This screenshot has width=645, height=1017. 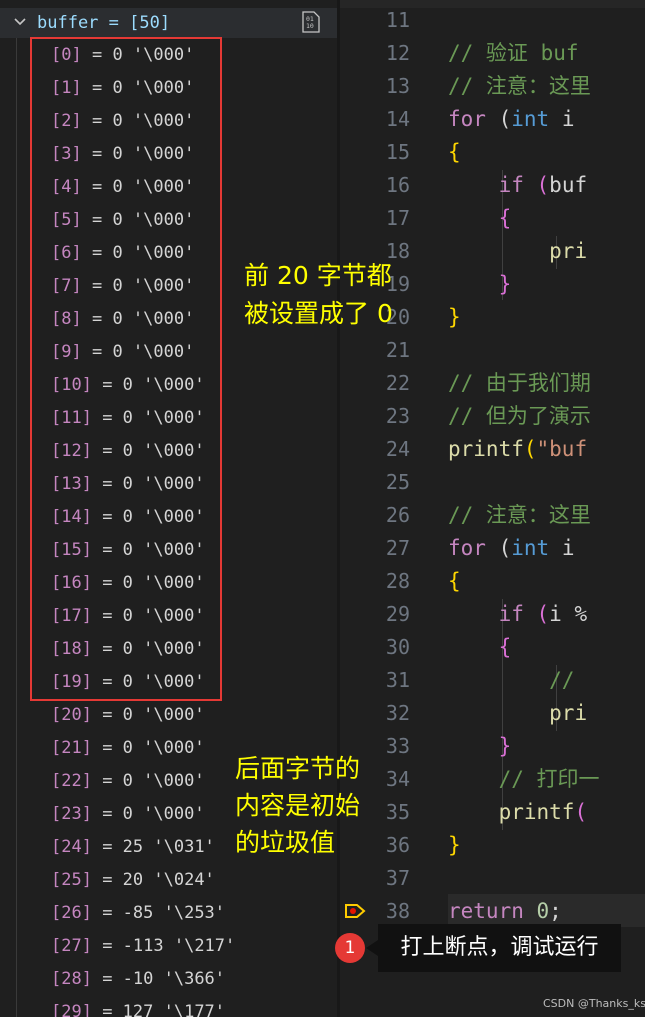 What do you see at coordinates (397, 86) in the screenshot?
I see `line-number: 13` at bounding box center [397, 86].